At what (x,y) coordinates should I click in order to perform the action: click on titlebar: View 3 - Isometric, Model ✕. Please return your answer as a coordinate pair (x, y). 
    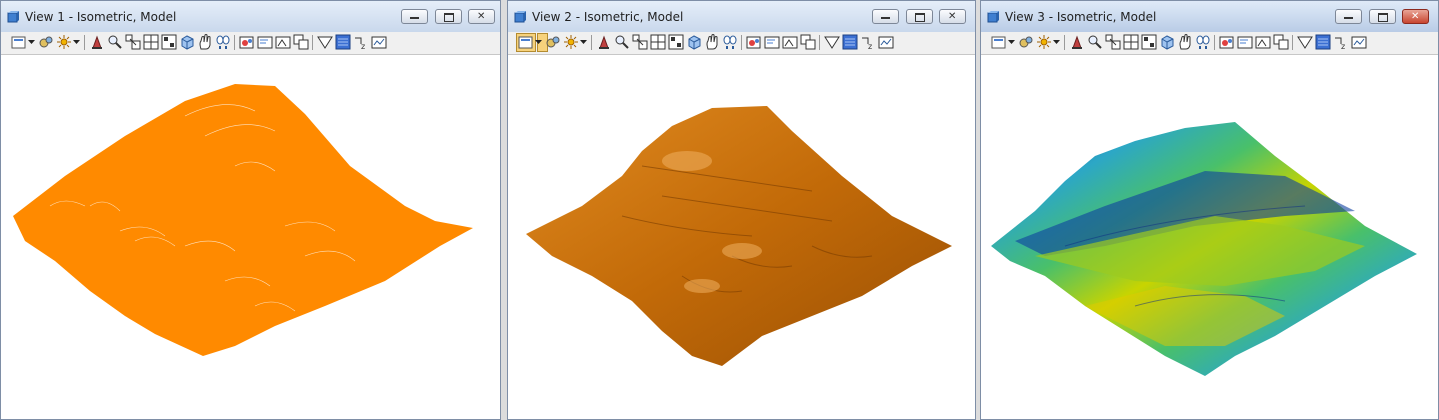
    Looking at the image, I should click on (1209, 16).